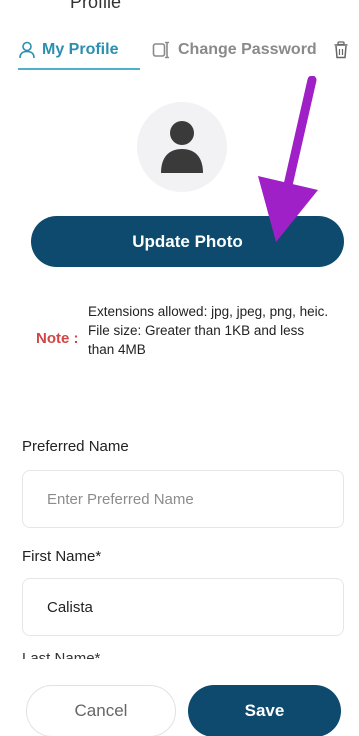 Image resolution: width=359 pixels, height=736 pixels. I want to click on save-button: Save, so click(264, 710).